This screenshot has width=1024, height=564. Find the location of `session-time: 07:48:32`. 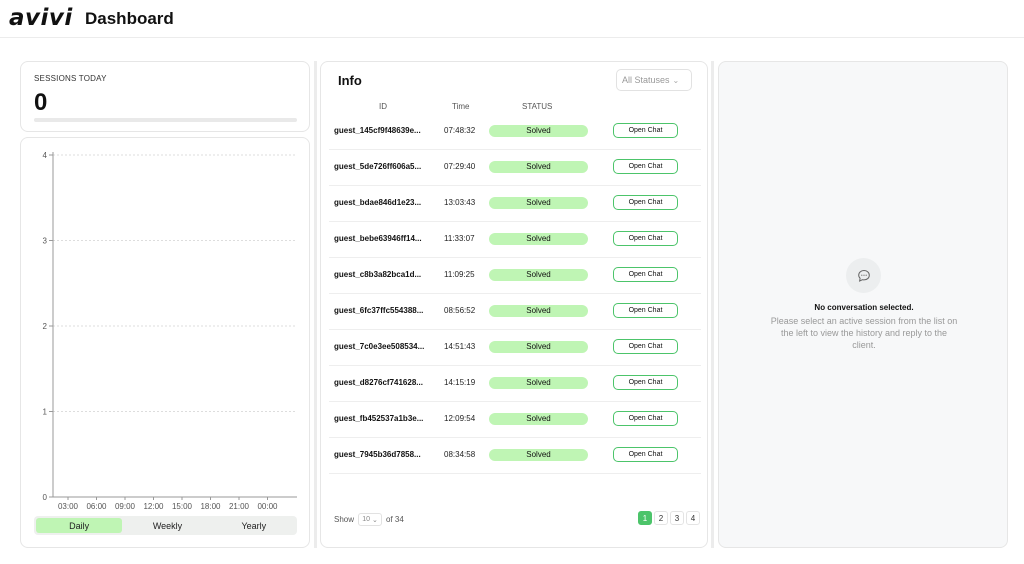

session-time: 07:48:32 is located at coordinates (460, 130).